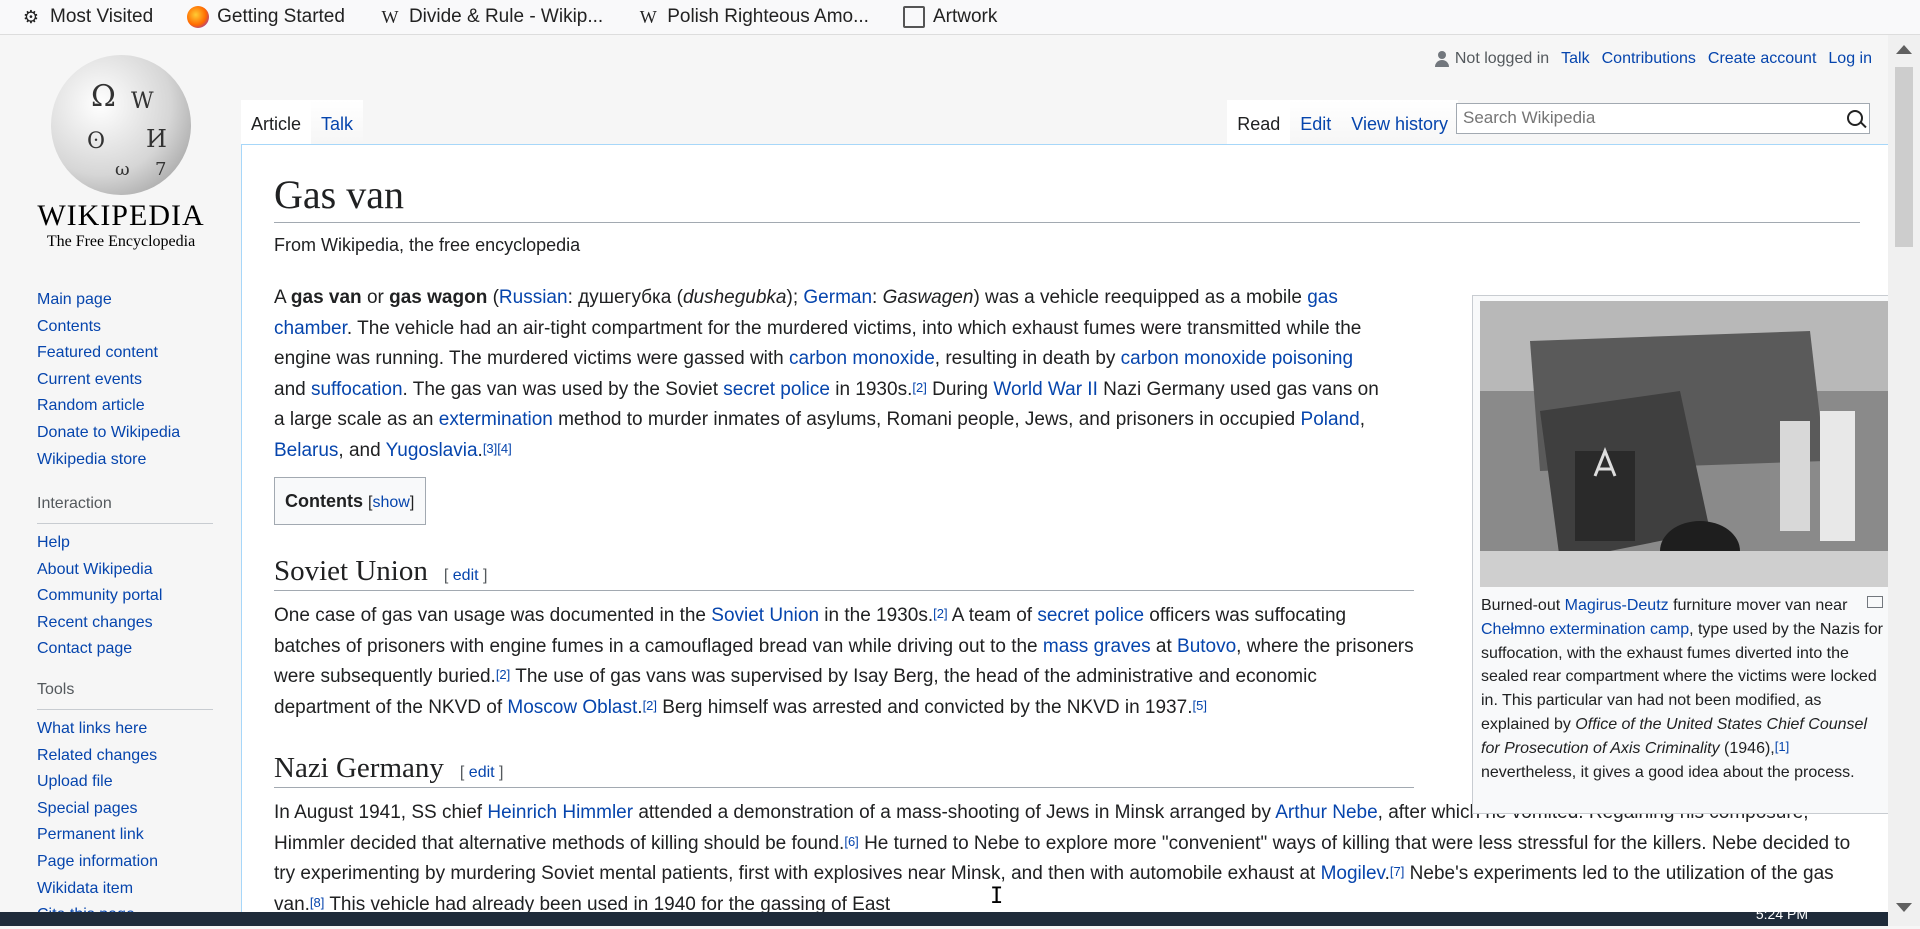 This screenshot has width=1920, height=929. I want to click on ref-7: [7], so click(1397, 871).